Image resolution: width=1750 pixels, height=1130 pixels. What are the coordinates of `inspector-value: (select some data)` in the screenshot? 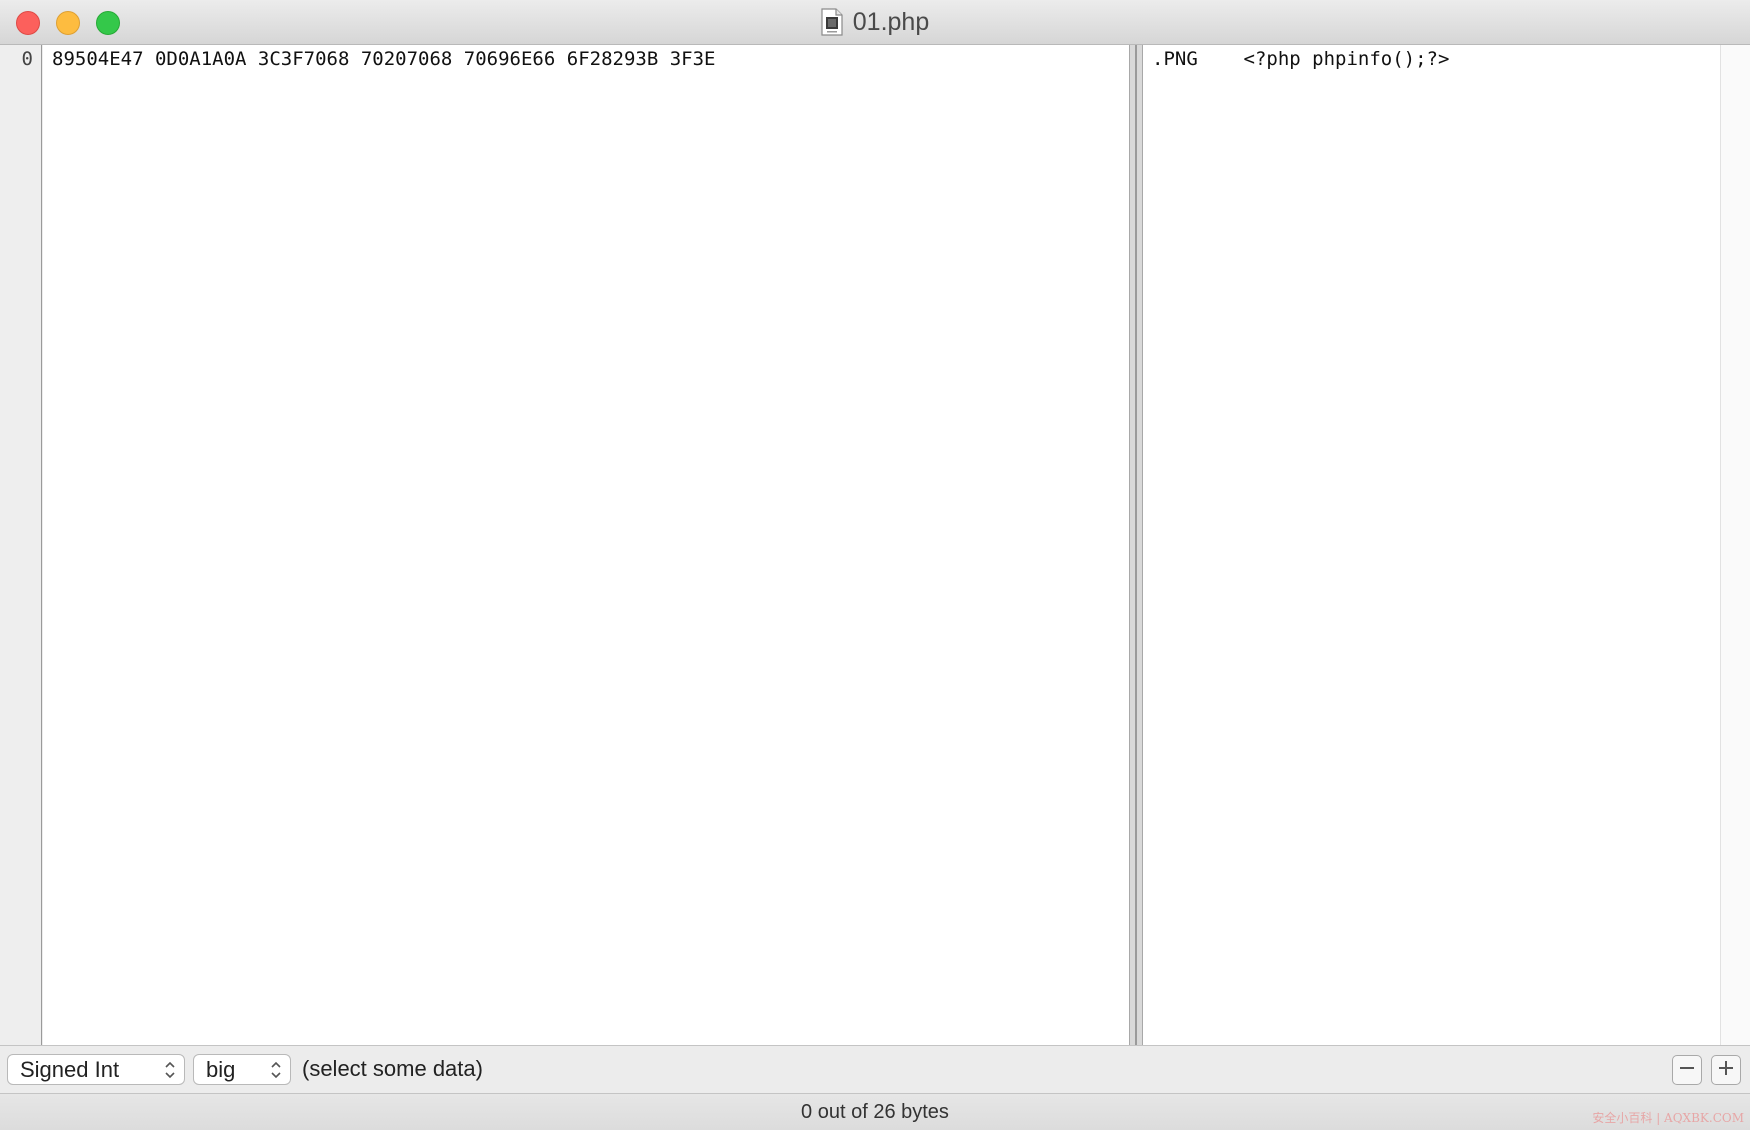 It's located at (392, 1068).